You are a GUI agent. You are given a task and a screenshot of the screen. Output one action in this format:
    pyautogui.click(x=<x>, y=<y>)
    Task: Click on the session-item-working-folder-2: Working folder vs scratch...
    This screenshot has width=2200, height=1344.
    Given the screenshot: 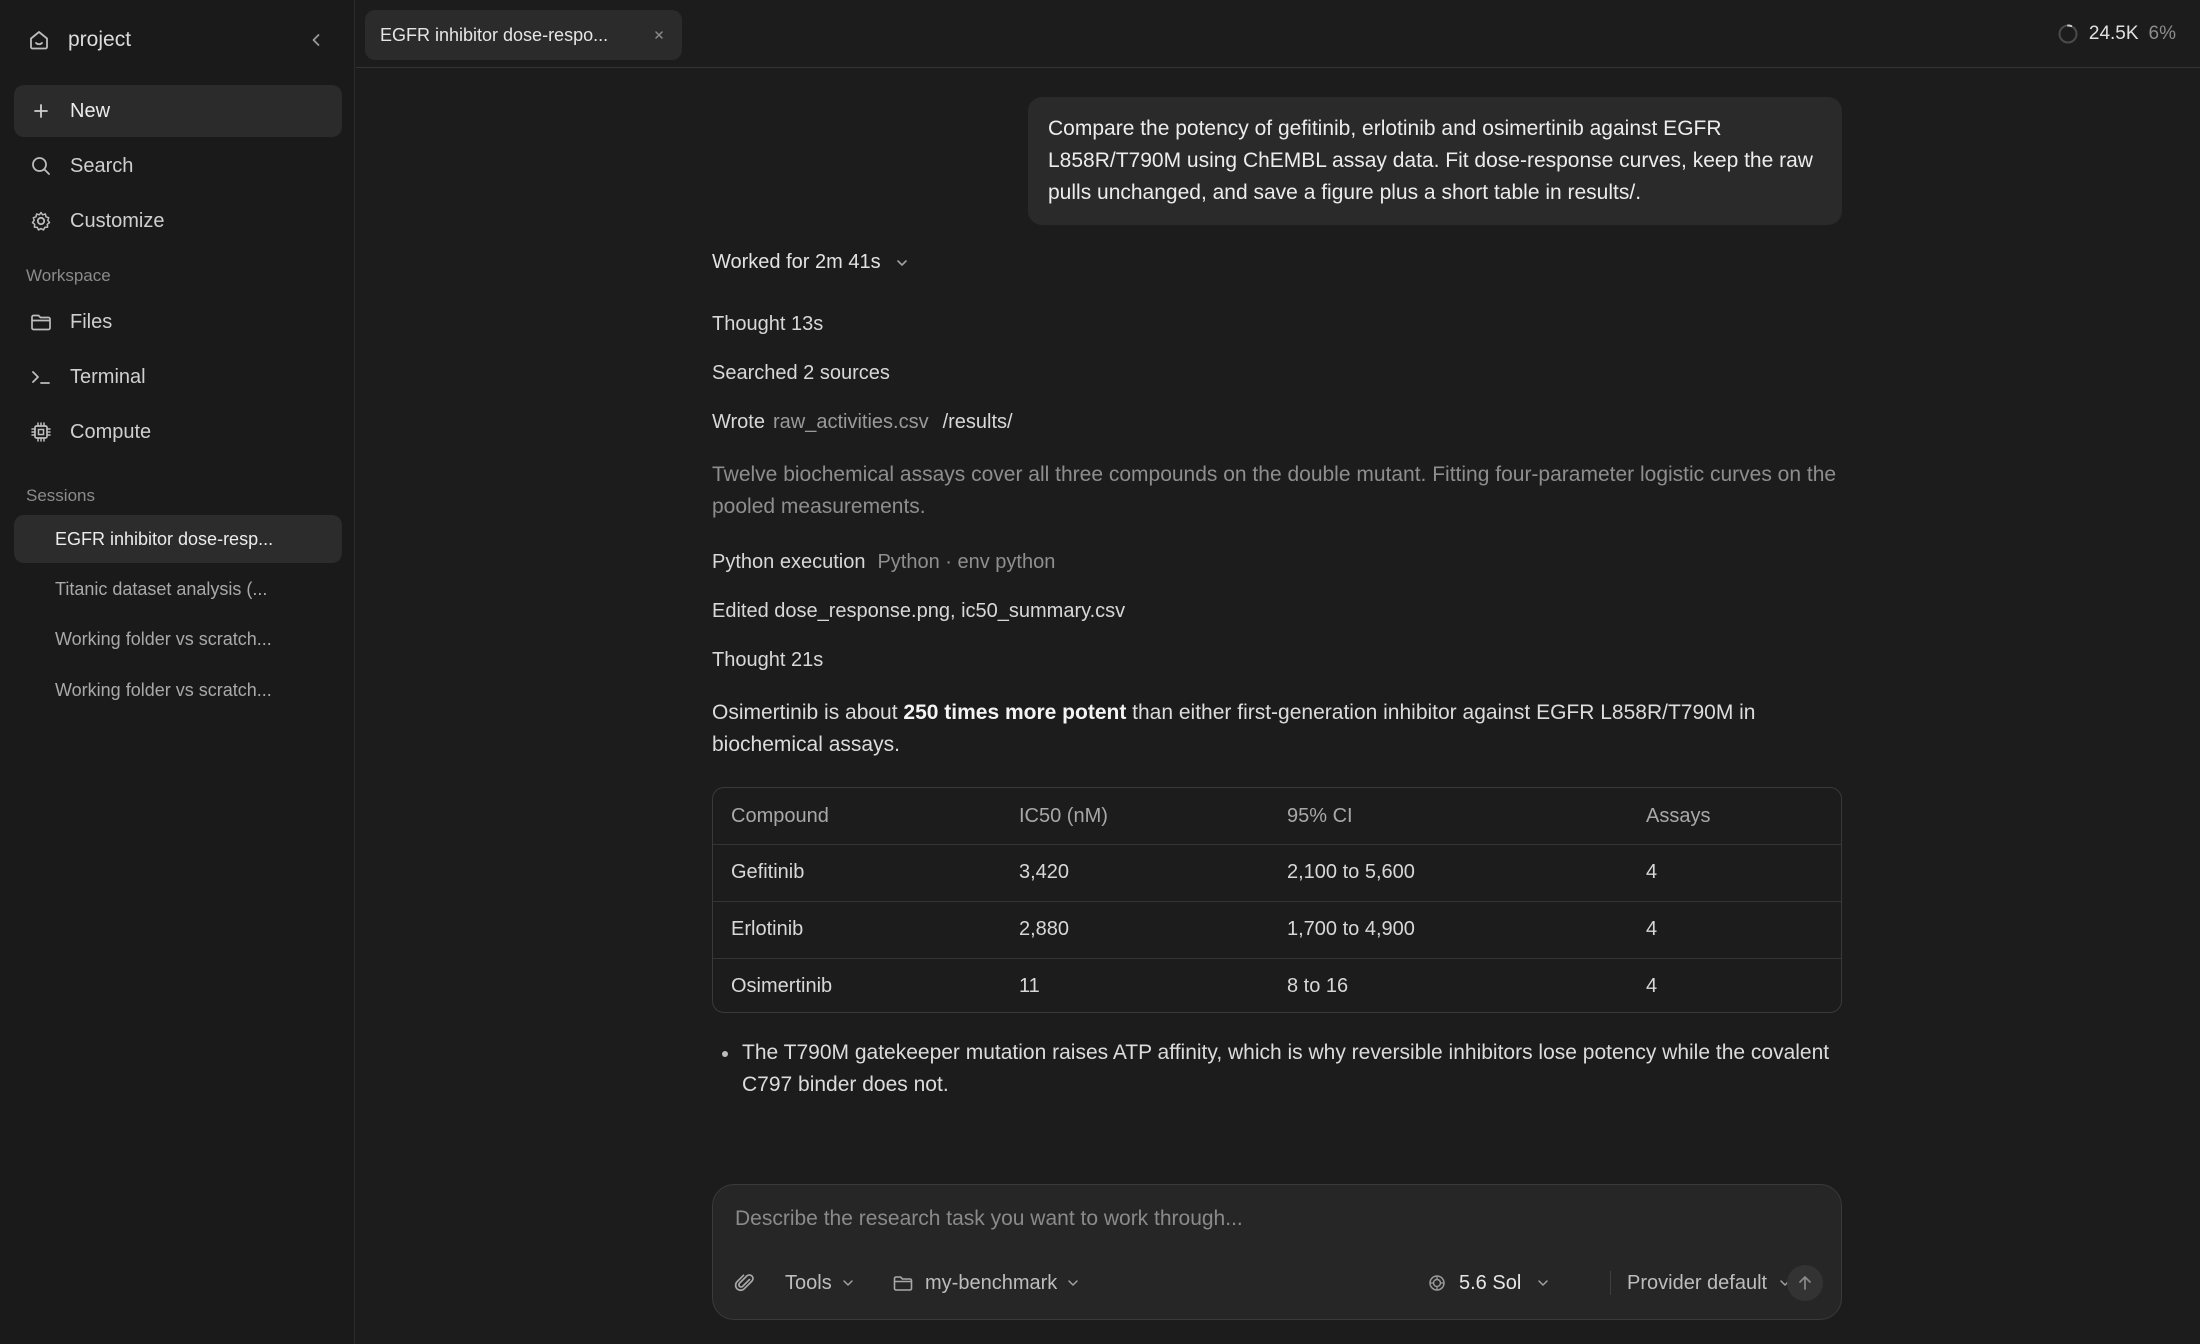 What is the action you would take?
    pyautogui.click(x=178, y=690)
    